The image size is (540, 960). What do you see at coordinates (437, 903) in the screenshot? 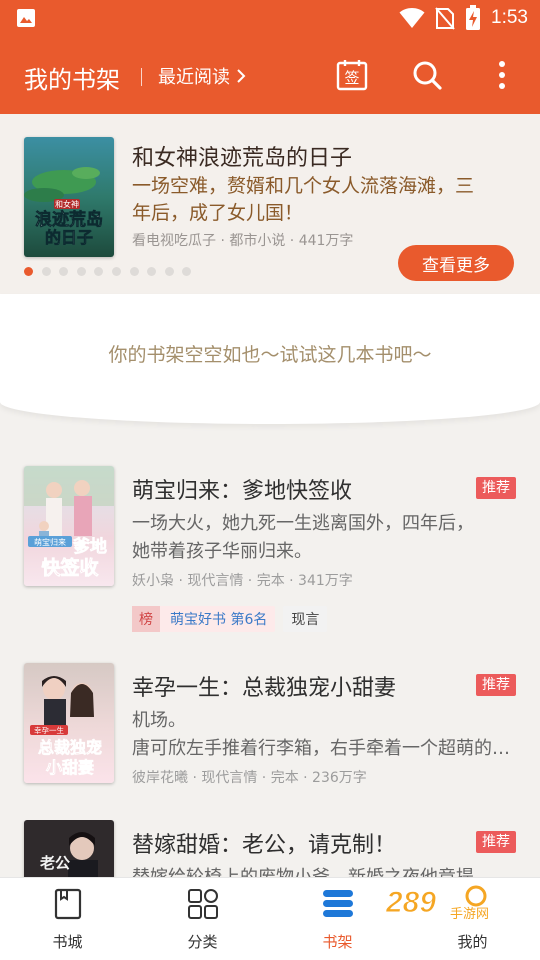
I see `watermark-logo: 289 手游网` at bounding box center [437, 903].